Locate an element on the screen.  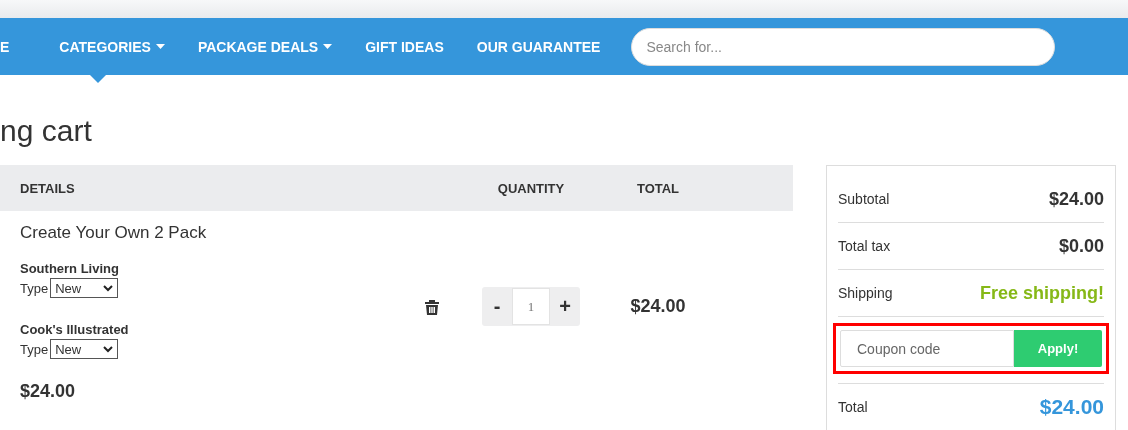
quantity-field: 1 is located at coordinates (531, 306).